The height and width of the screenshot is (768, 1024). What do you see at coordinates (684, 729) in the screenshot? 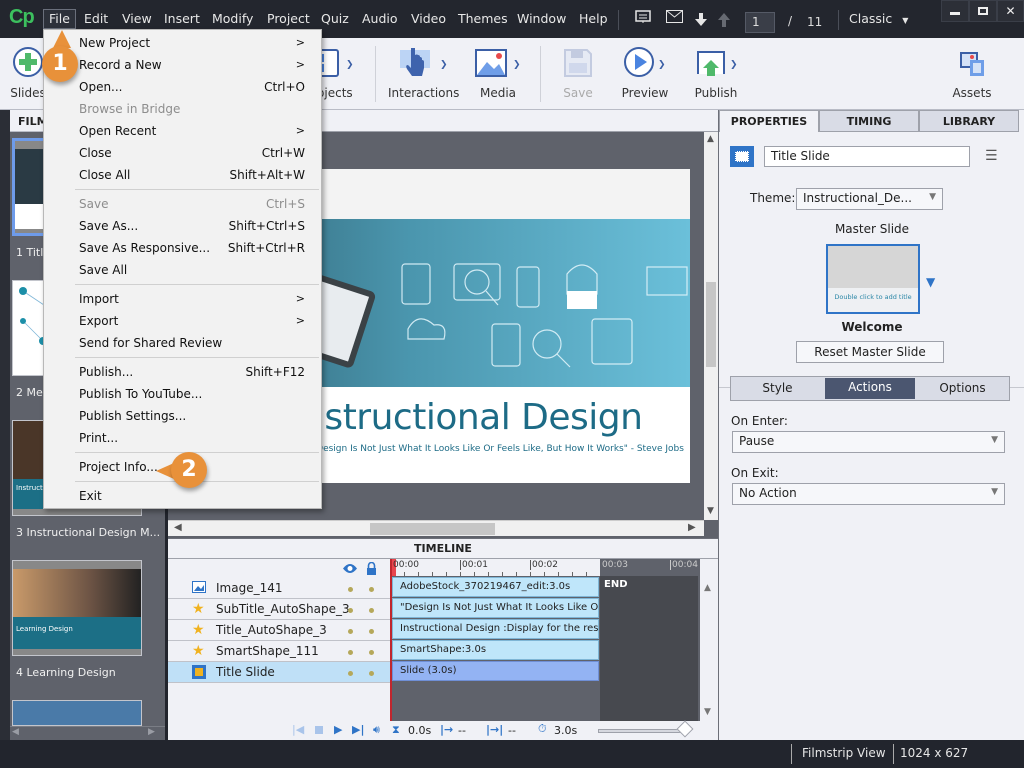
I see `zoom-slider-handle` at bounding box center [684, 729].